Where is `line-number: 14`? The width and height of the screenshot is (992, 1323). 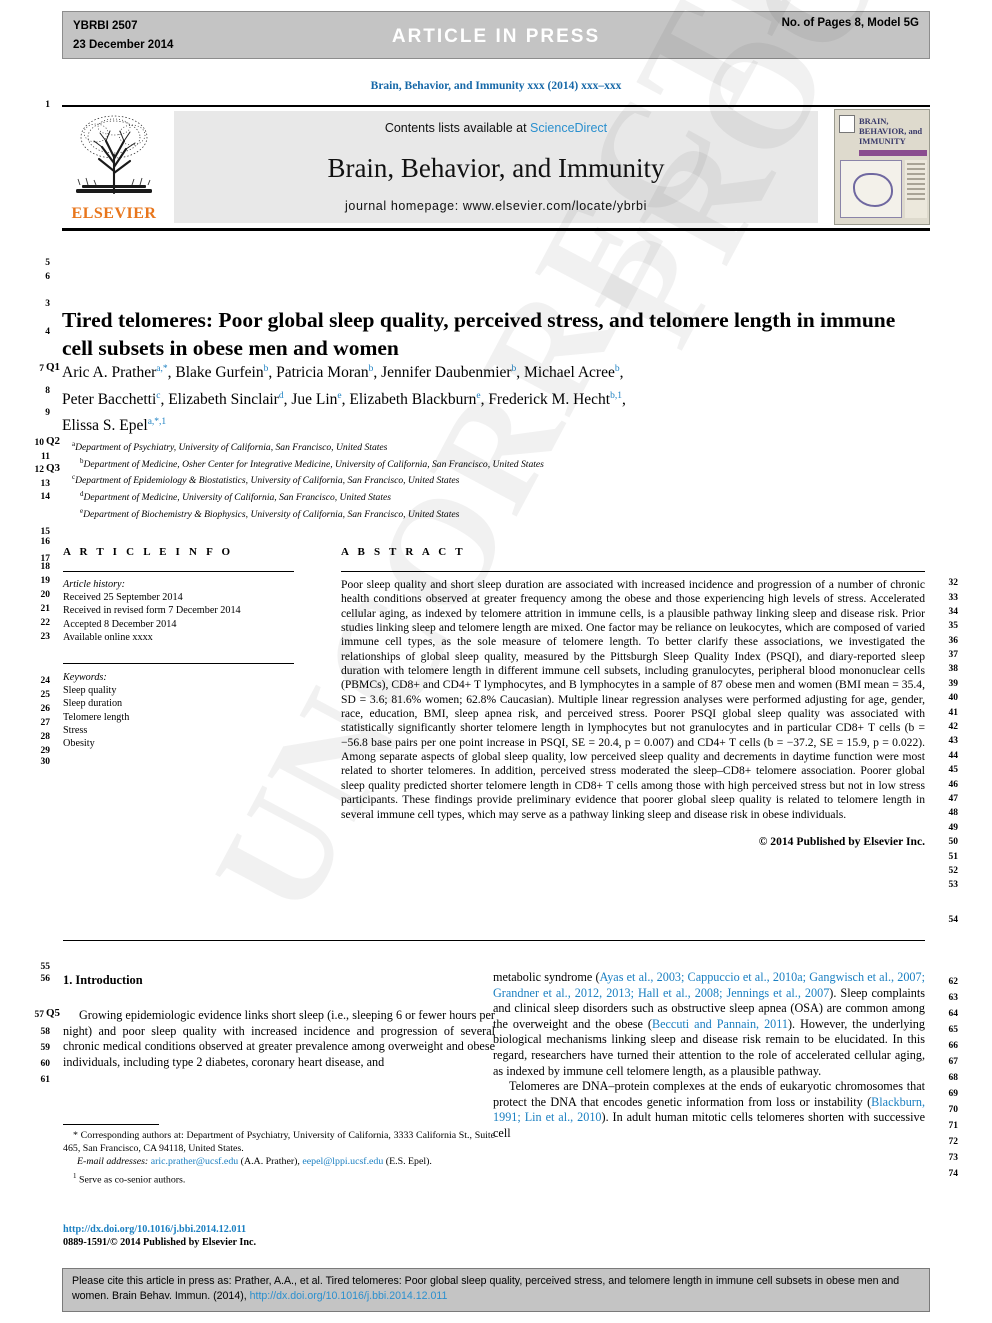 line-number: 14 is located at coordinates (45, 497).